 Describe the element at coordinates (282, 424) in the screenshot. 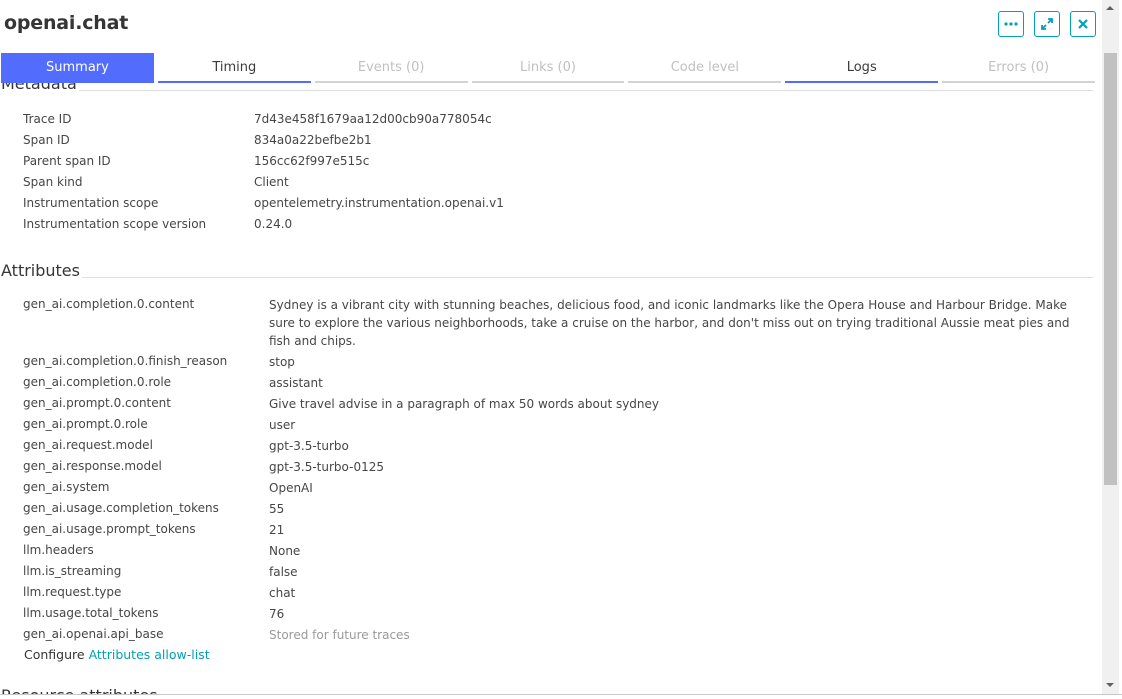

I see `row-value: user` at that location.